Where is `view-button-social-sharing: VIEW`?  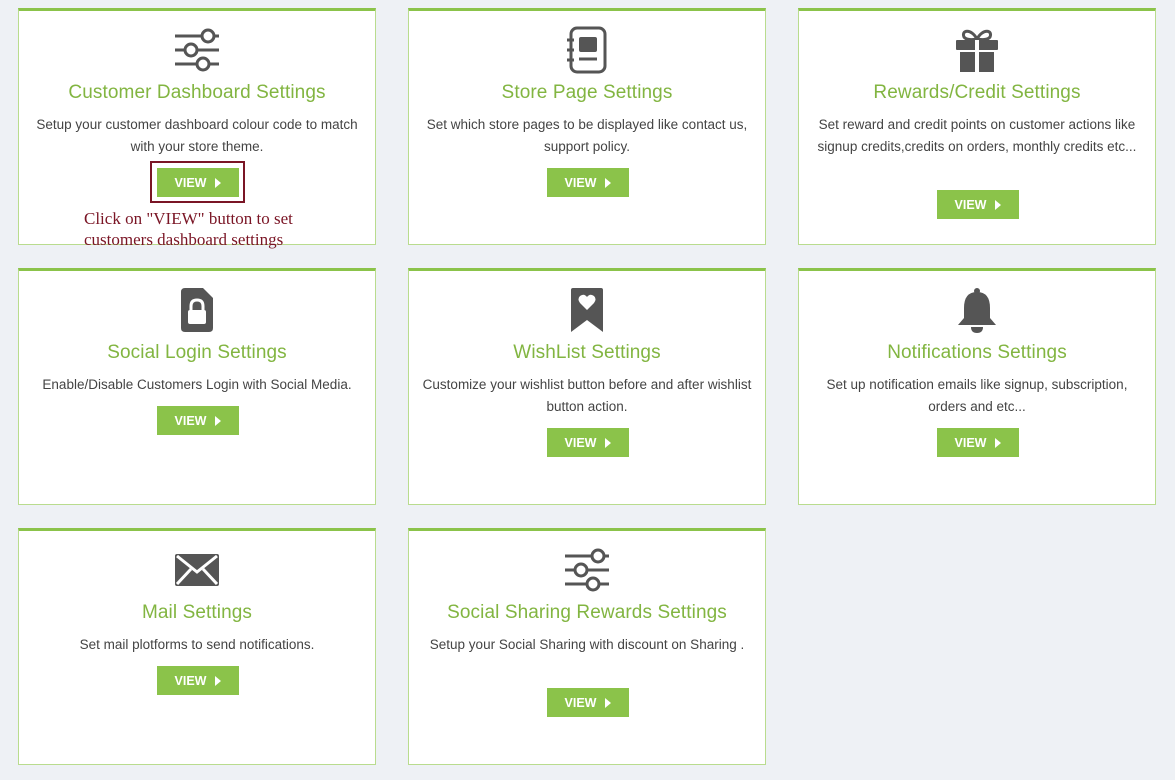
view-button-social-sharing: VIEW is located at coordinates (588, 702).